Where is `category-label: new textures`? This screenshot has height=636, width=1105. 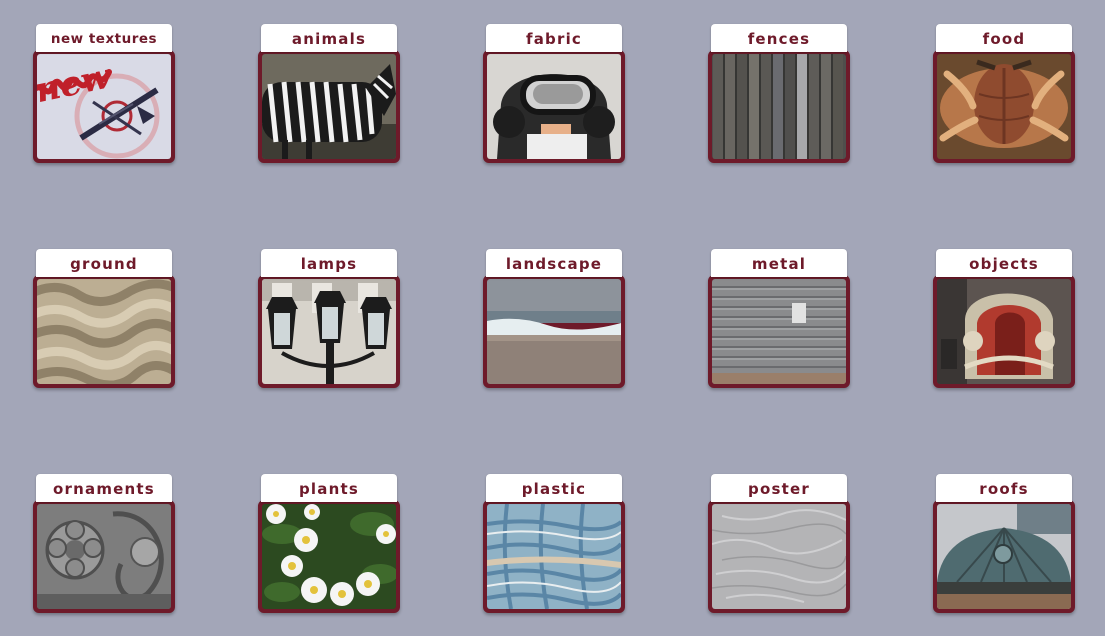
category-label: new textures is located at coordinates (104, 39).